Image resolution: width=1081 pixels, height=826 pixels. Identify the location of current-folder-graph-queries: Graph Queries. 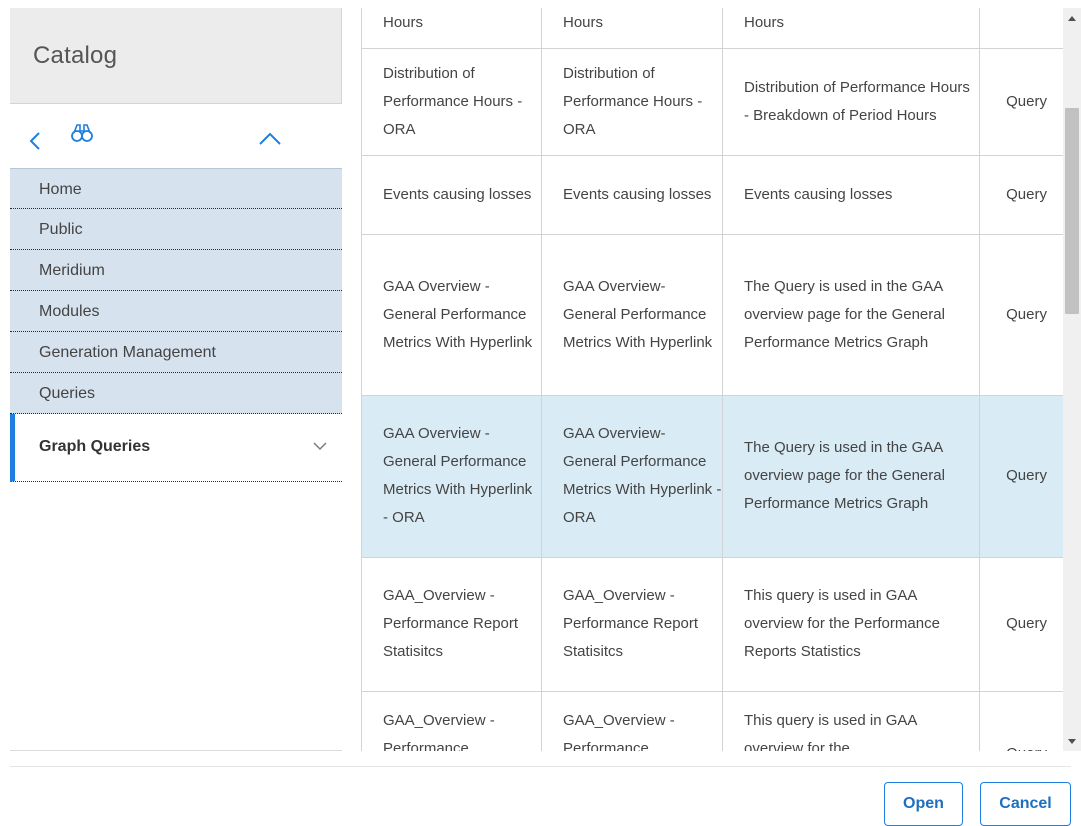
(176, 448).